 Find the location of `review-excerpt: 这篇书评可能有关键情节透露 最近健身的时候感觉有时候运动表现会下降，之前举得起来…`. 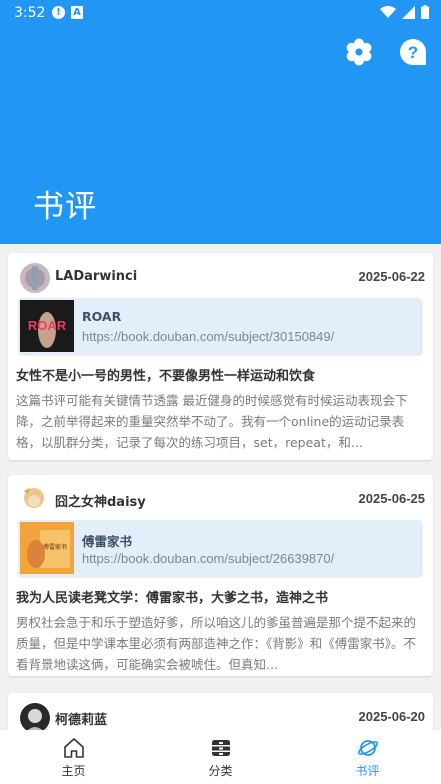

review-excerpt: 这篇书评可能有关键情节透露 最近健身的时候感觉有时候运动表现会下降，之前举得起来… is located at coordinates (212, 421).